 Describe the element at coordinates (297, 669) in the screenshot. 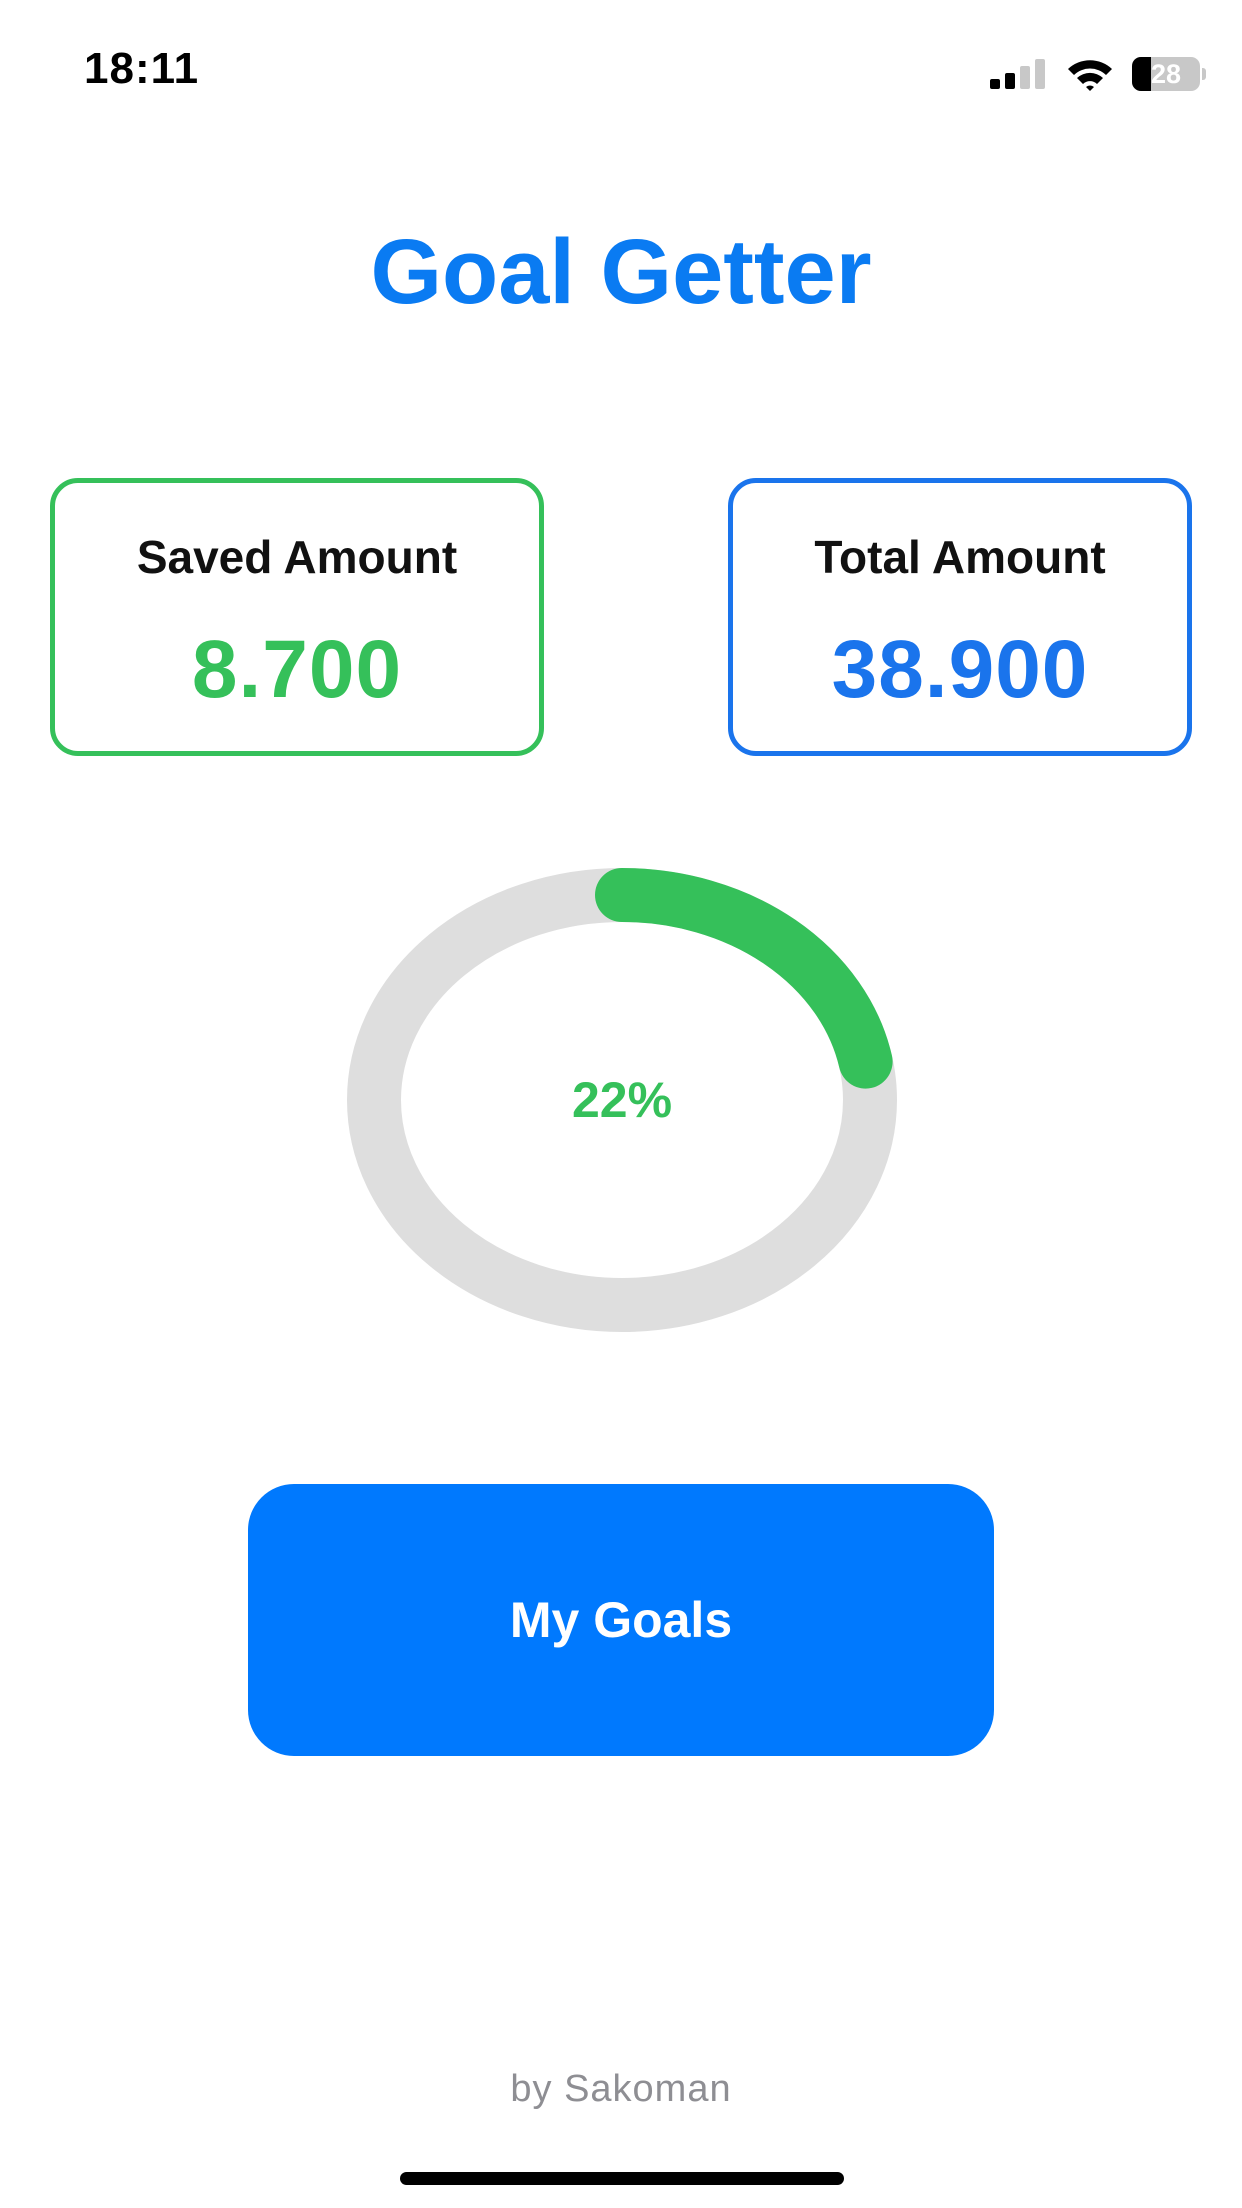

I see `saved-amount-value: 8.700` at that location.